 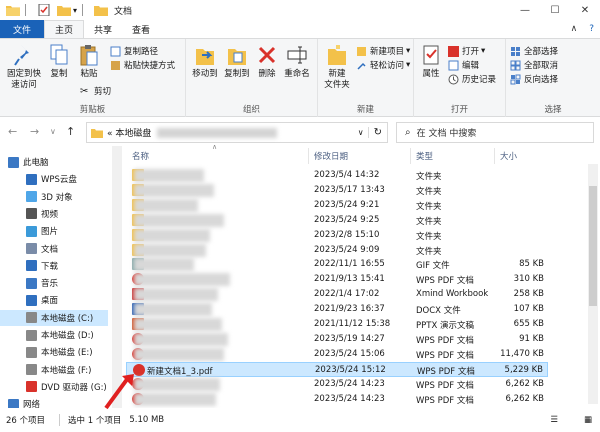 What do you see at coordinates (337, 190) in the screenshot?
I see `file-row: 2023/5/17 13:43 文件夹` at bounding box center [337, 190].